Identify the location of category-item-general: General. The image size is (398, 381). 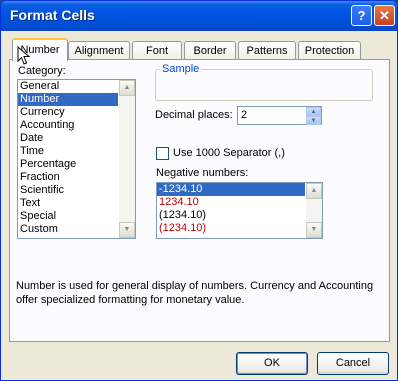
(76, 86).